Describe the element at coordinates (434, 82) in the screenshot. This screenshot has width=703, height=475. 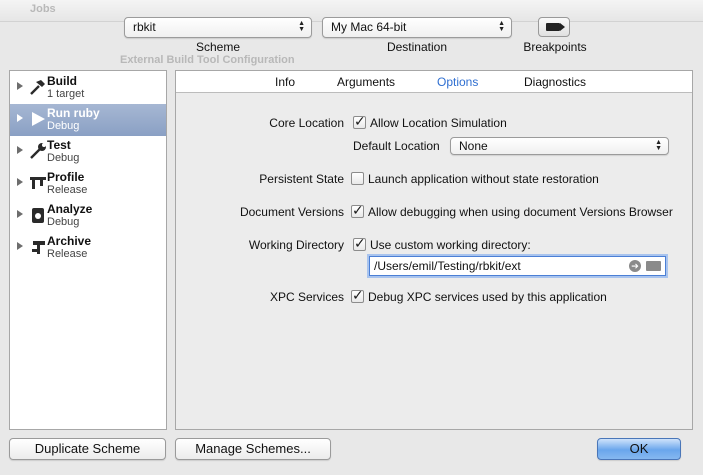
I see `tab-bar: Info Arguments Options Diagnostics` at that location.